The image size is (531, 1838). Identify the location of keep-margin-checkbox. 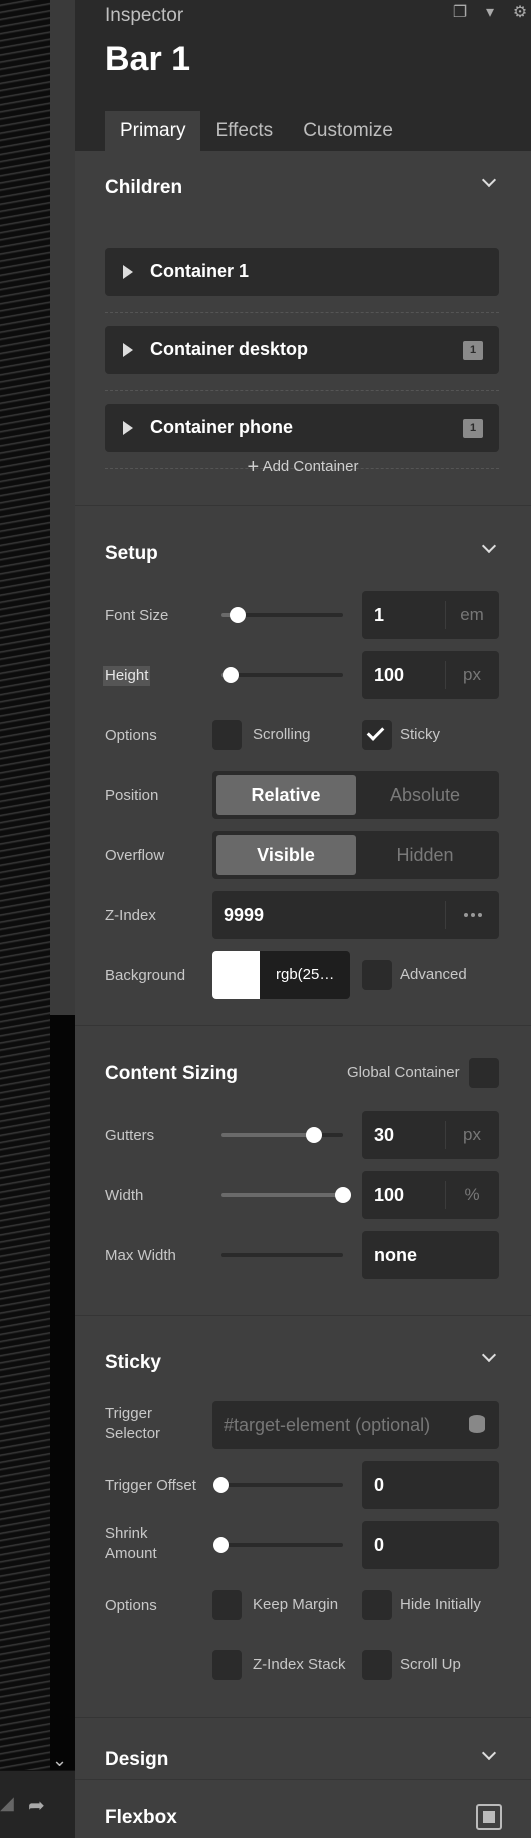
(227, 1605).